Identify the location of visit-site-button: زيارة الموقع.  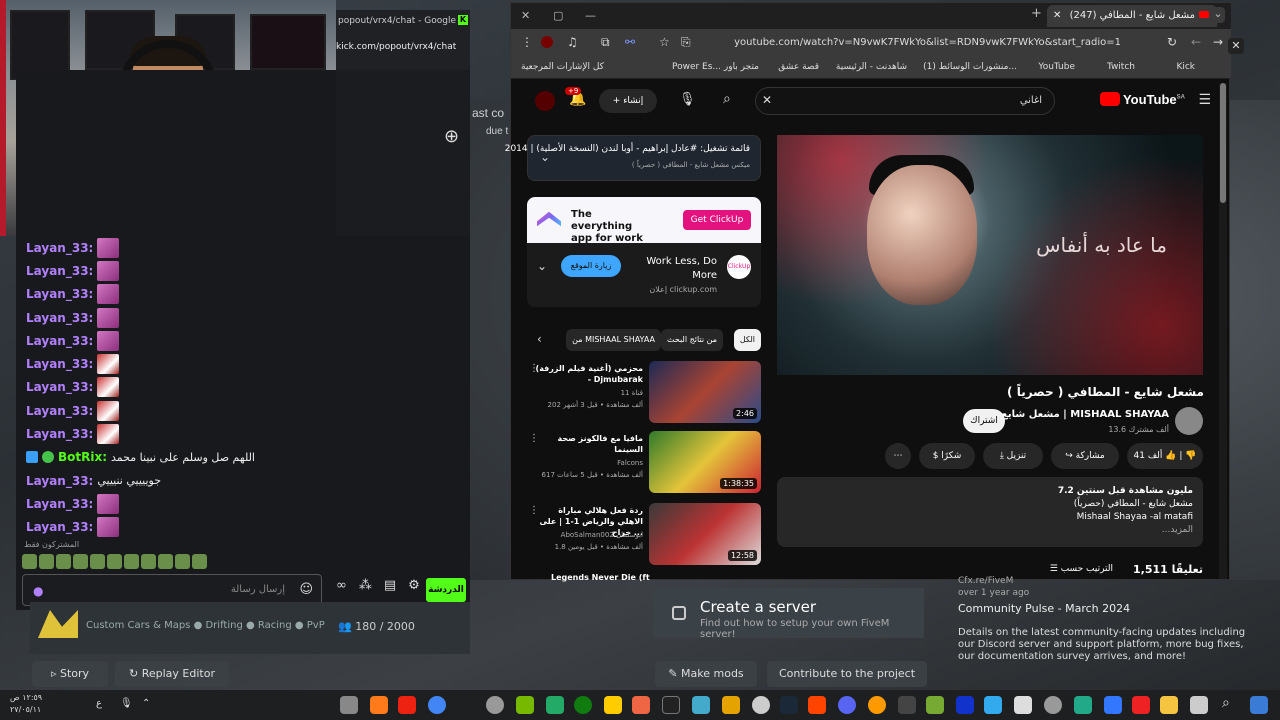
(591, 266).